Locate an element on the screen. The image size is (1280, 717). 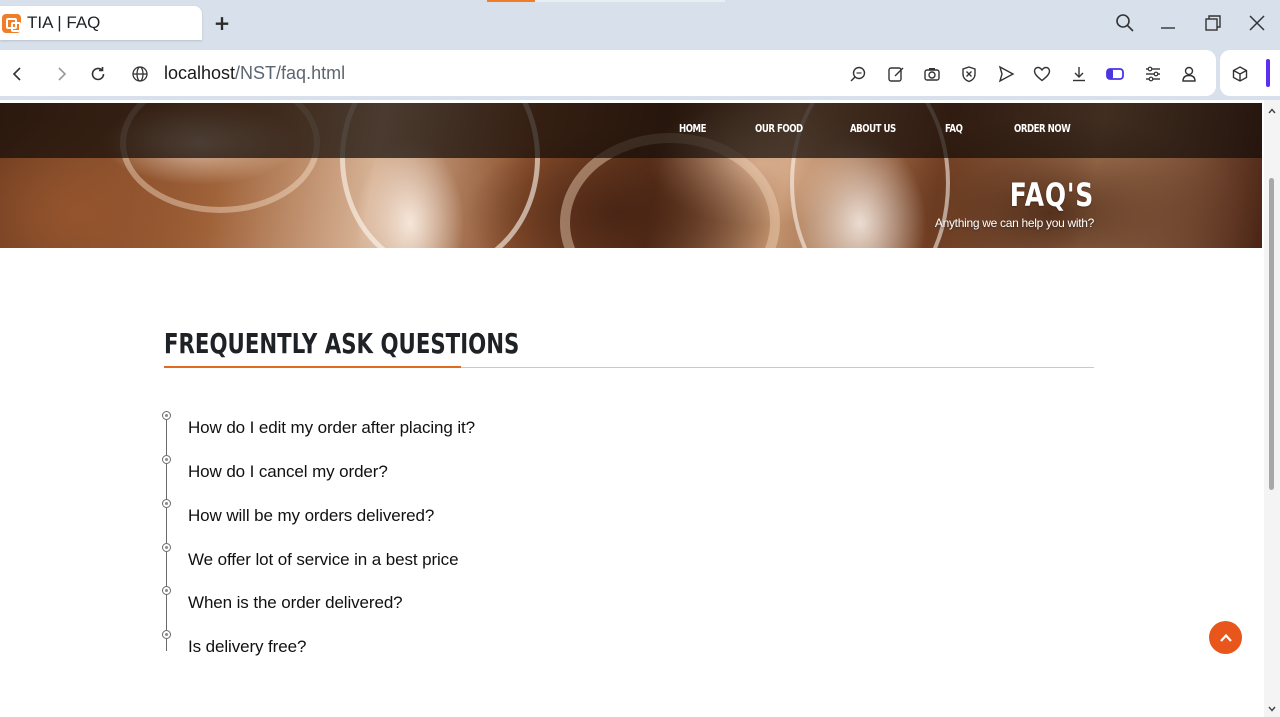
nav-our-food: OUR FOOD is located at coordinates (779, 128).